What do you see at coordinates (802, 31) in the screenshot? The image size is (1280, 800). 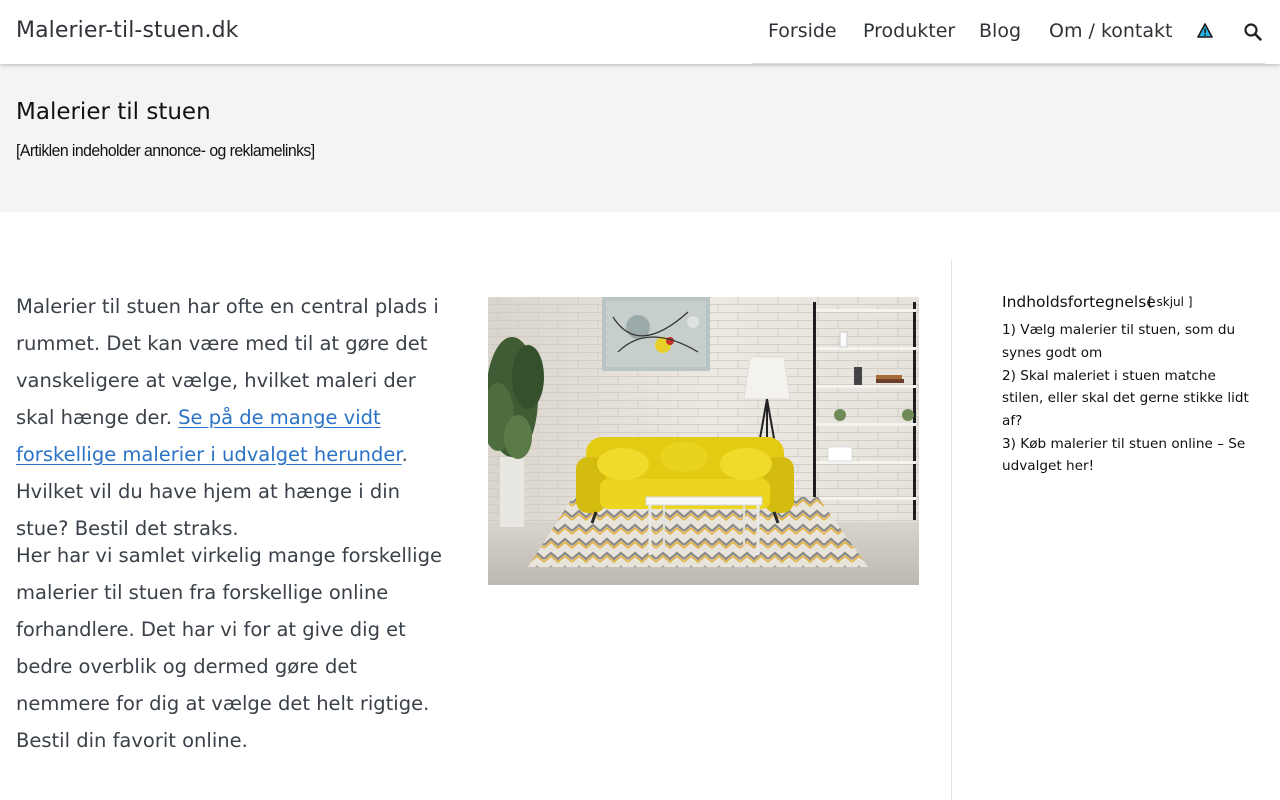 I see `nav-item-forside: Forside` at bounding box center [802, 31].